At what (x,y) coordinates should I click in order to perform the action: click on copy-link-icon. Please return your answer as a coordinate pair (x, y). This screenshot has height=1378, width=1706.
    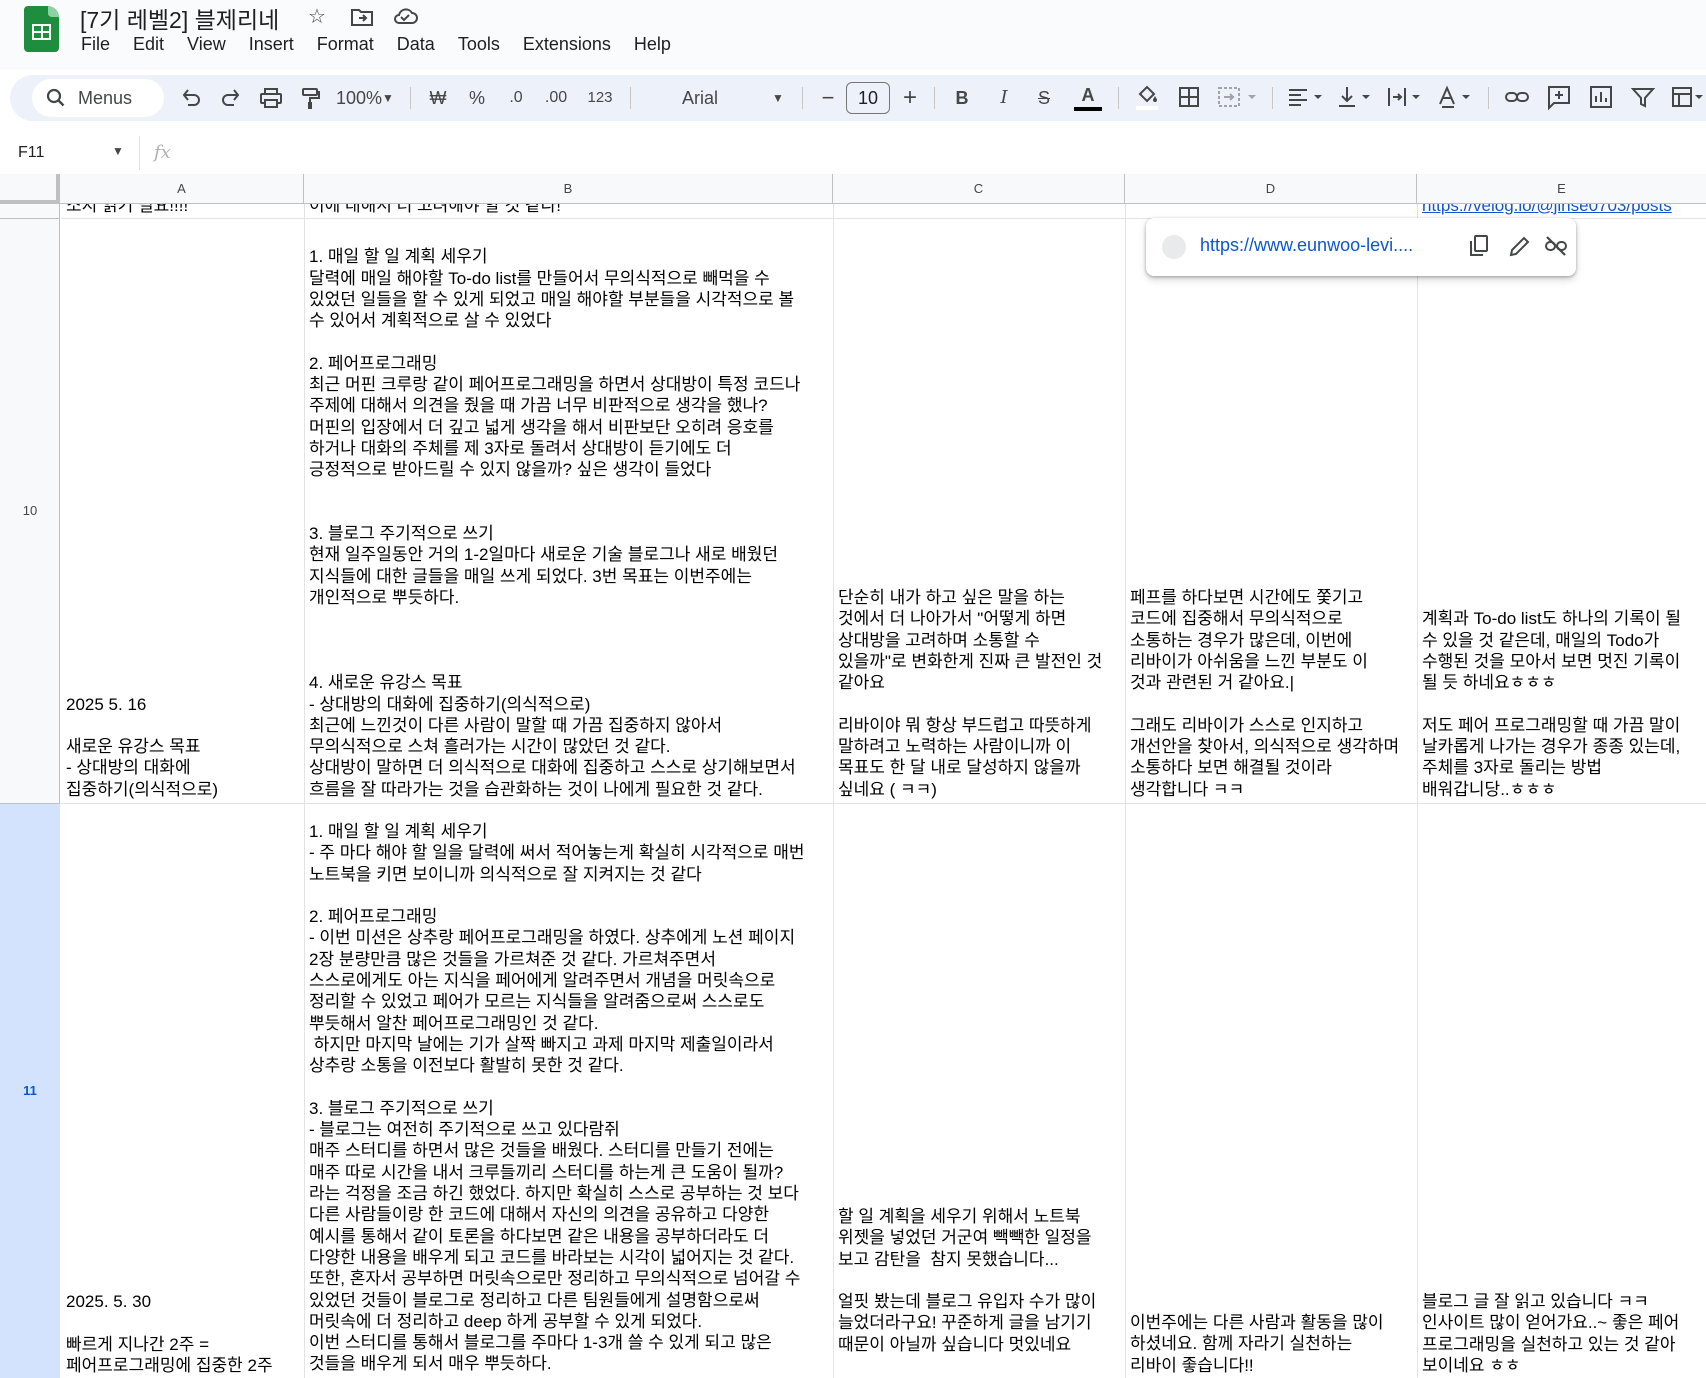
    Looking at the image, I should click on (1479, 249).